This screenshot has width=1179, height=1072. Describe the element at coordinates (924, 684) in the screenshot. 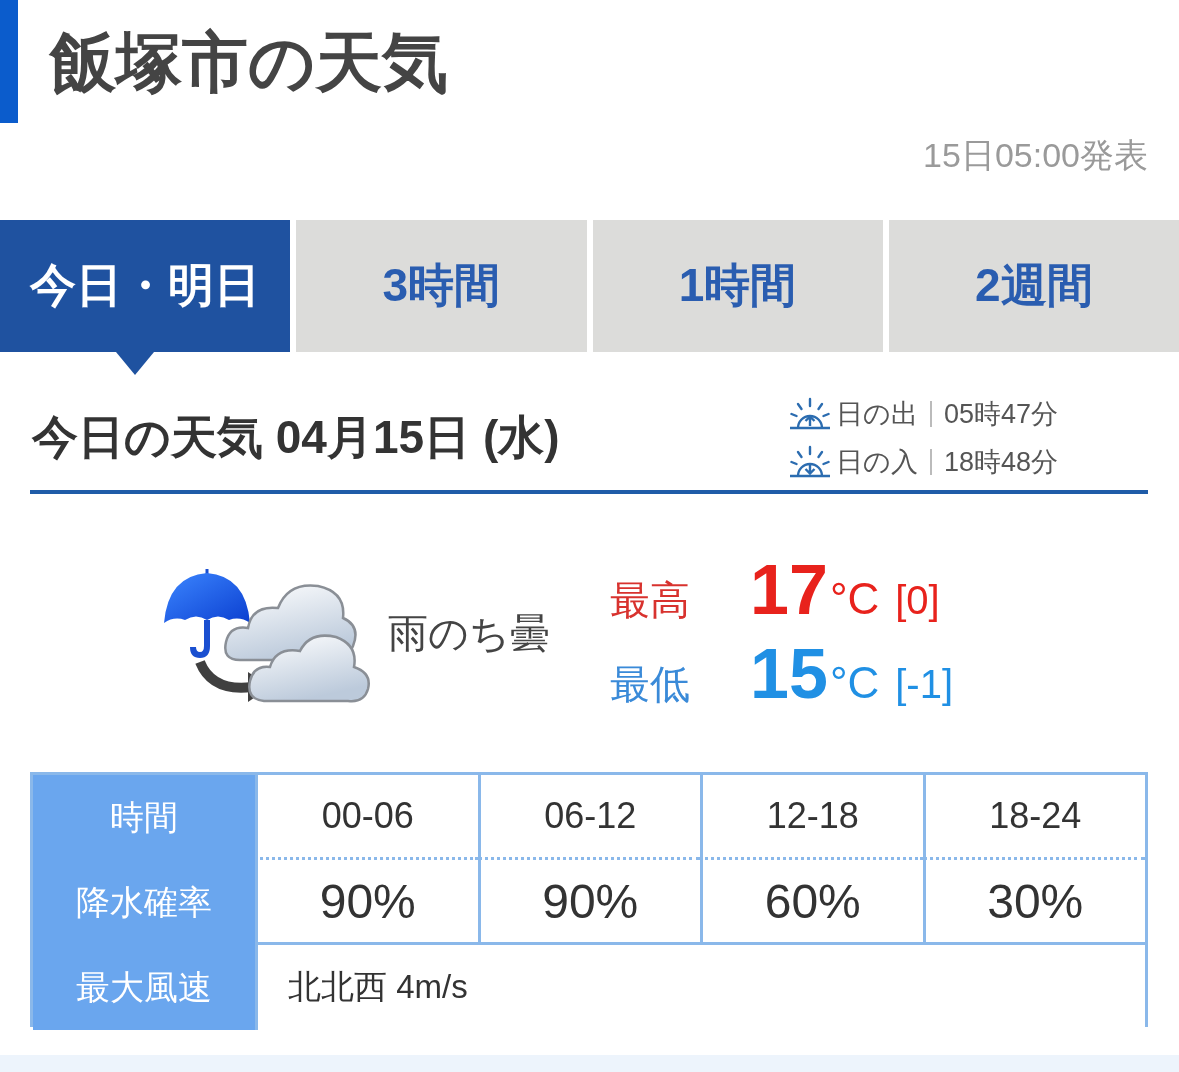

I see `temp-diff: [-1]` at that location.